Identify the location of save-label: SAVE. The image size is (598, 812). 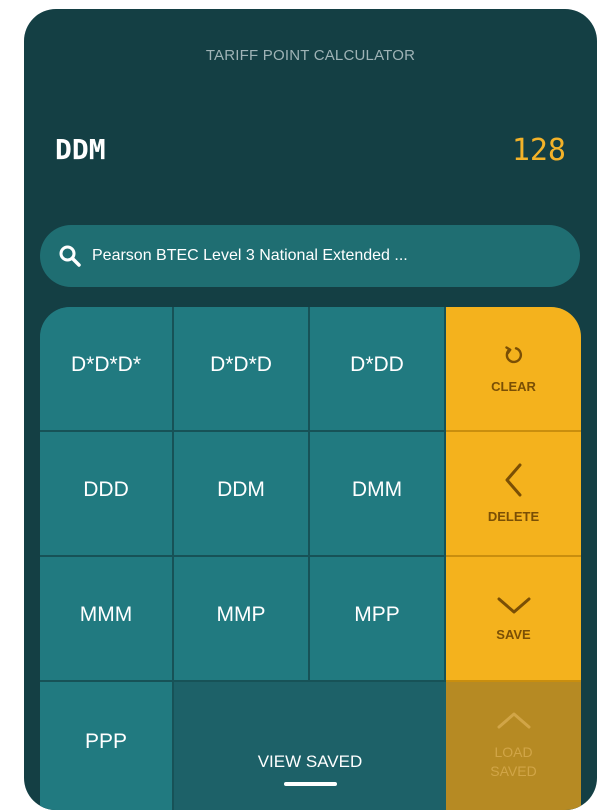
(513, 634).